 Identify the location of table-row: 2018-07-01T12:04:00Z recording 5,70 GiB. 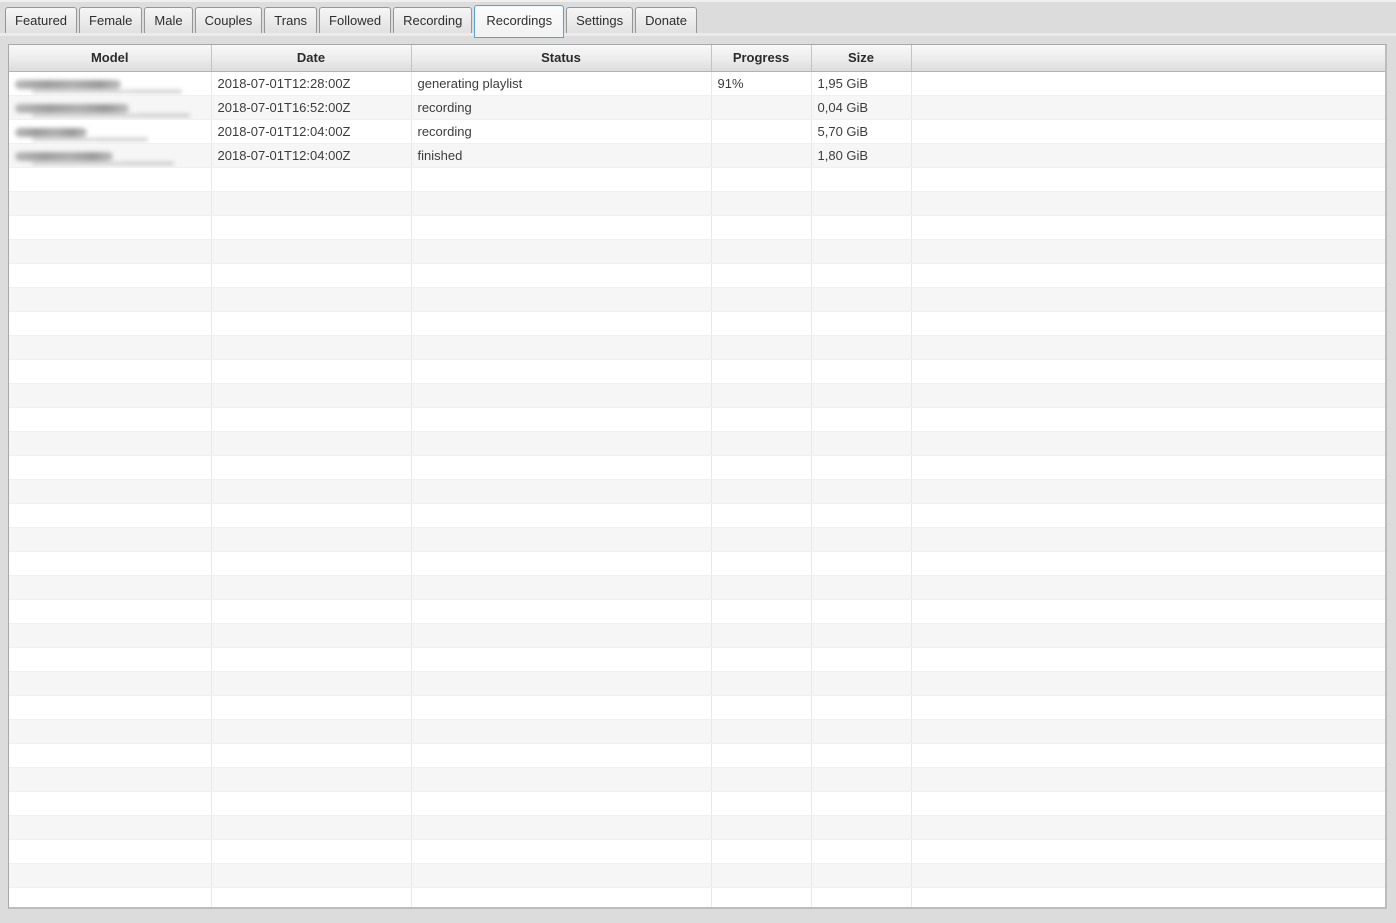
(697, 131).